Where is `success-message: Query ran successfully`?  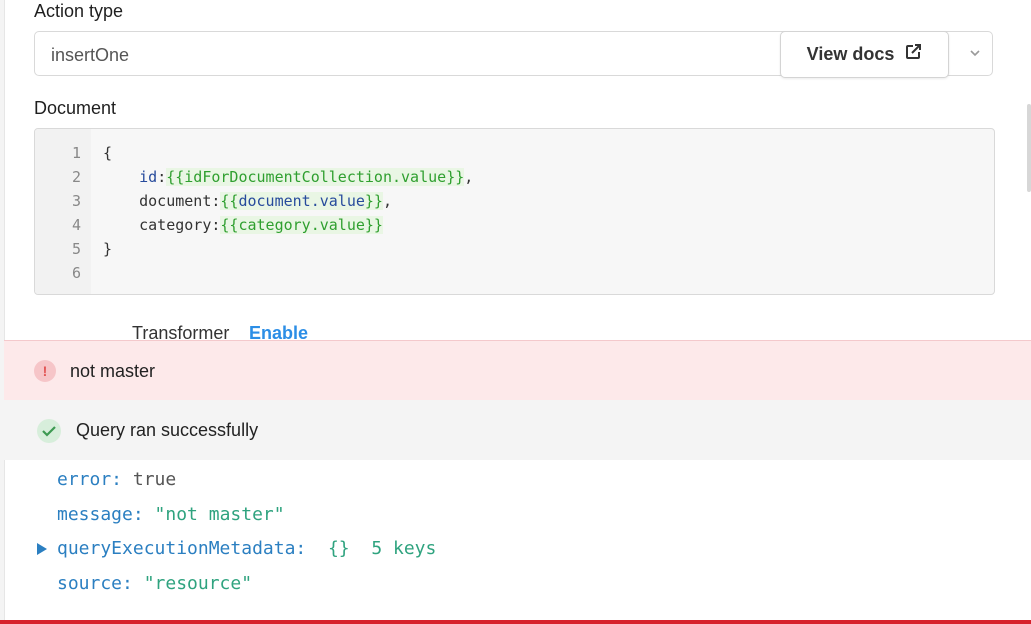
success-message: Query ran successfully is located at coordinates (167, 430).